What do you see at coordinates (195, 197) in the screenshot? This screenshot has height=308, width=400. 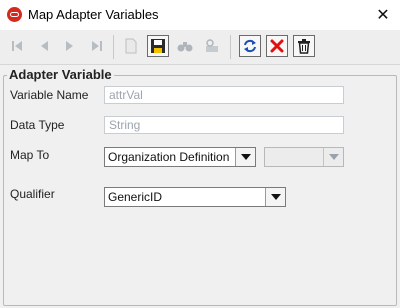 I see `qualifier-select: GenericID` at bounding box center [195, 197].